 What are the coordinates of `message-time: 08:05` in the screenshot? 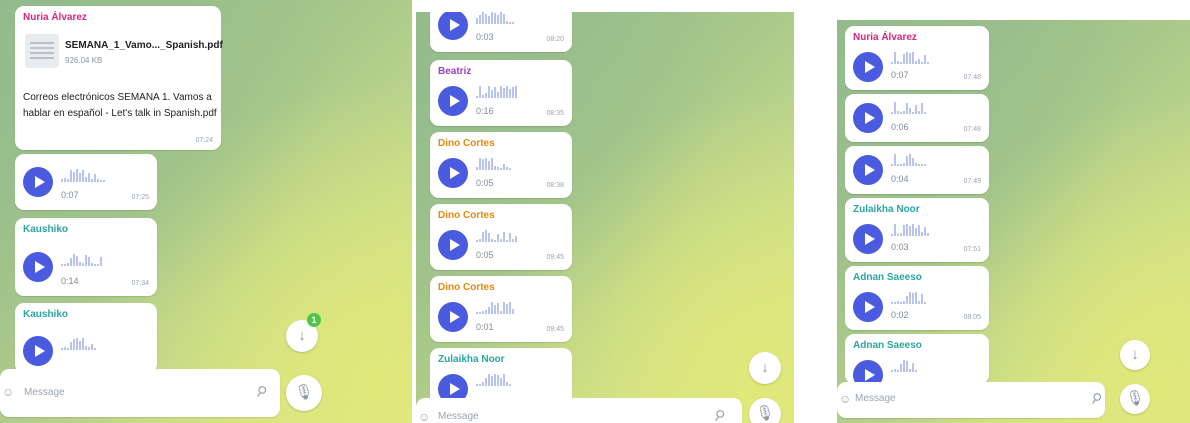 It's located at (972, 317).